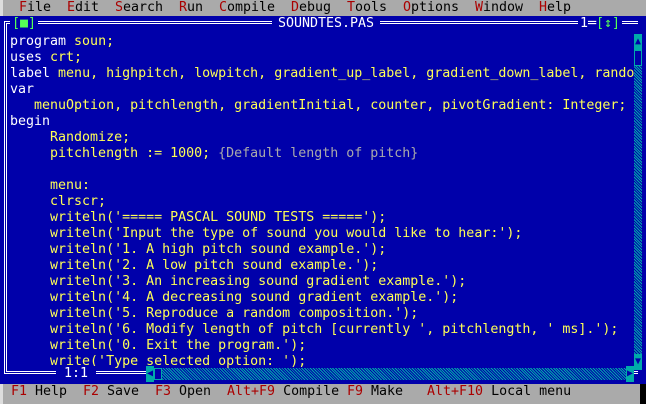 The height and width of the screenshot is (404, 646). I want to click on status-label: Open, so click(195, 391).